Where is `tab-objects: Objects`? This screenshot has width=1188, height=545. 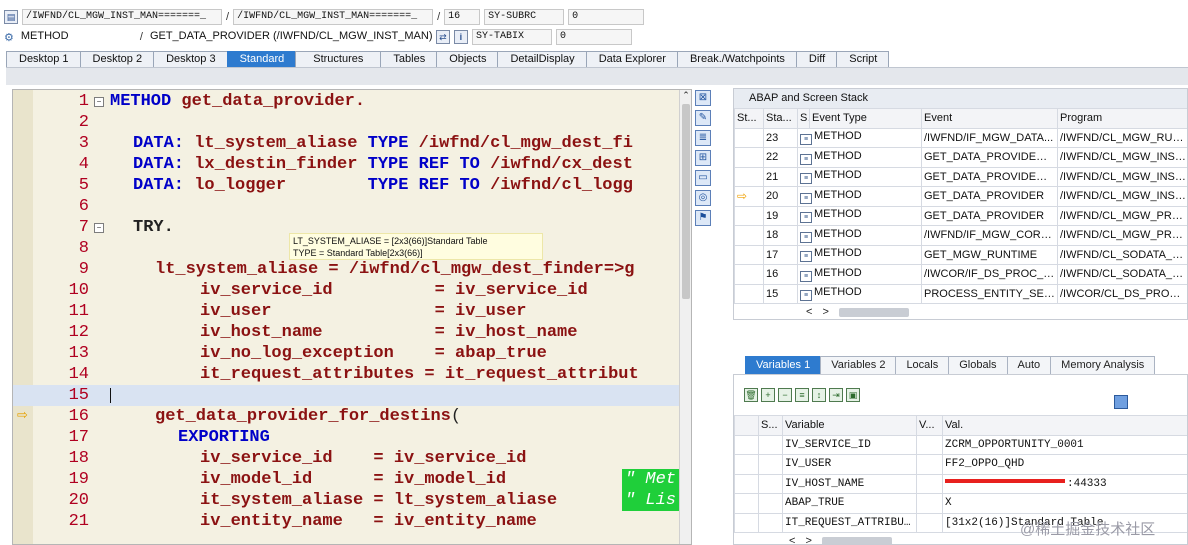 tab-objects: Objects is located at coordinates (467, 59).